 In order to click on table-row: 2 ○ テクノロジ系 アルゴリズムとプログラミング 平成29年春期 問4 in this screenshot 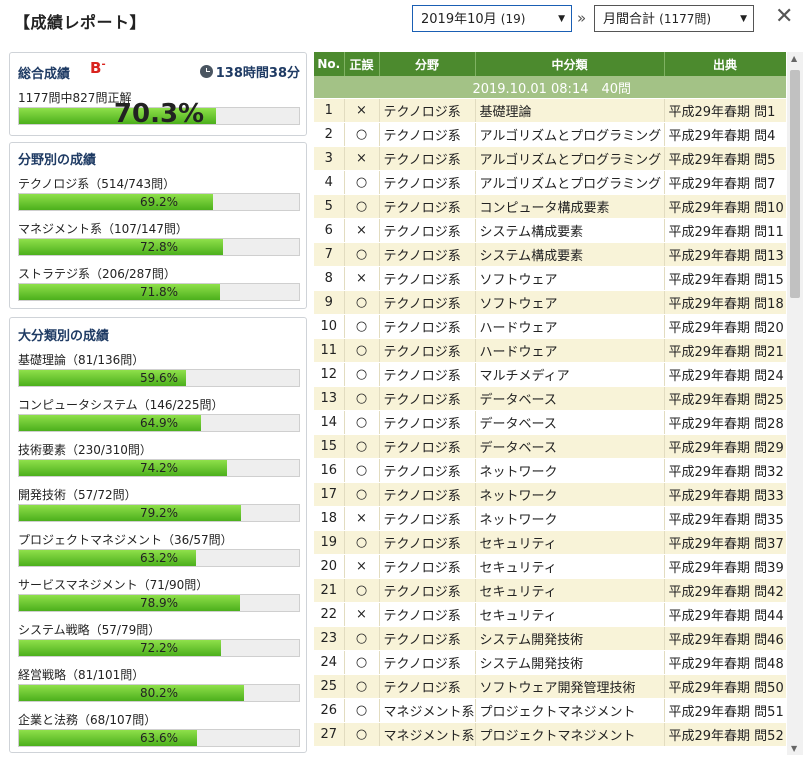, I will do `click(550, 134)`.